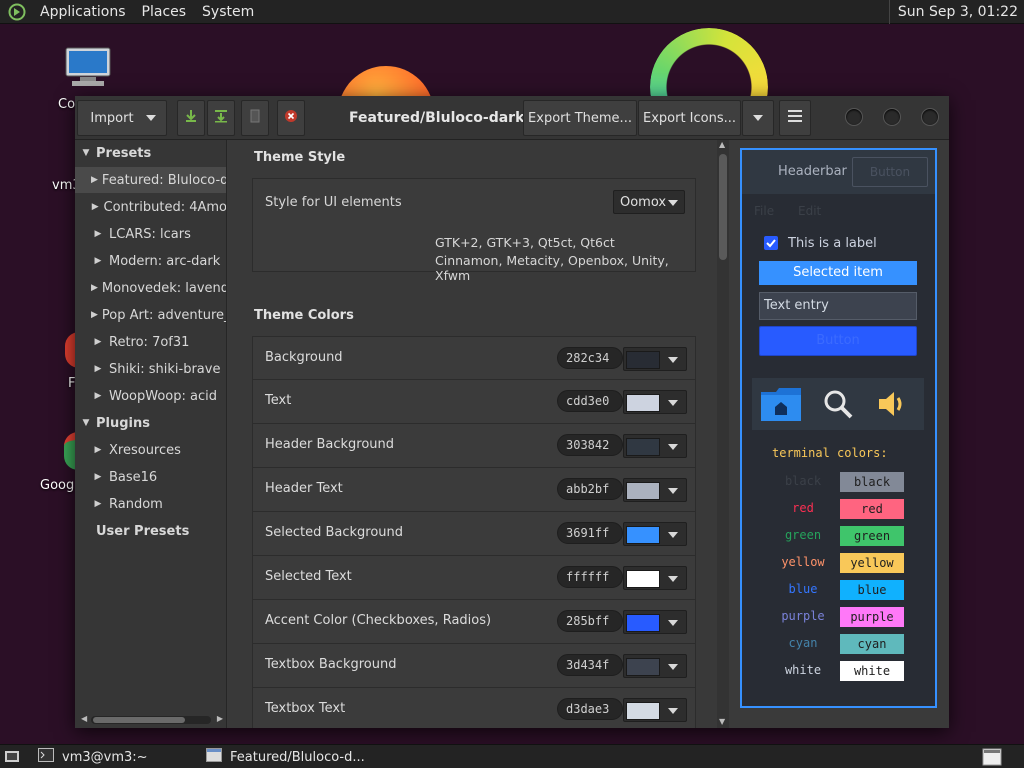 This screenshot has width=1024, height=768. Describe the element at coordinates (150, 207) in the screenshot. I see `tree-preset-item: ▶ Contributed: 4Amo` at that location.